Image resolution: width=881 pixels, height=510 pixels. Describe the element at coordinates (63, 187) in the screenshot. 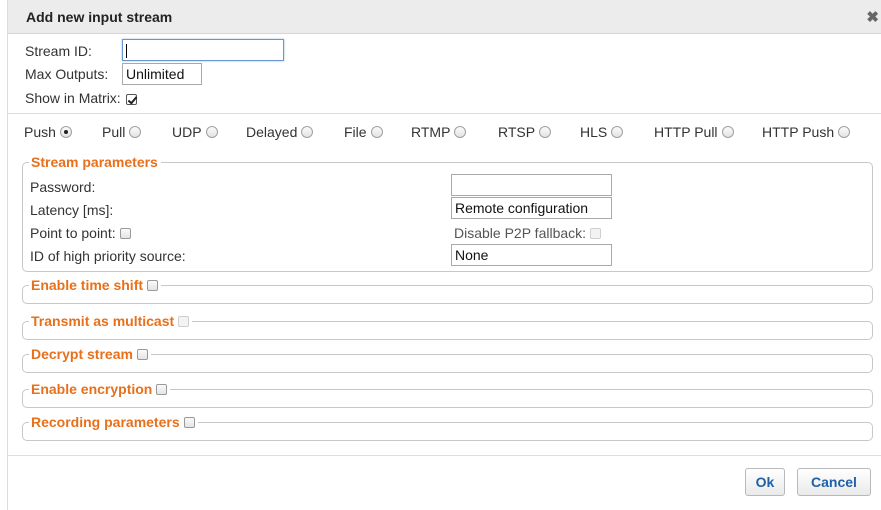

I see `password-label: Password:` at that location.